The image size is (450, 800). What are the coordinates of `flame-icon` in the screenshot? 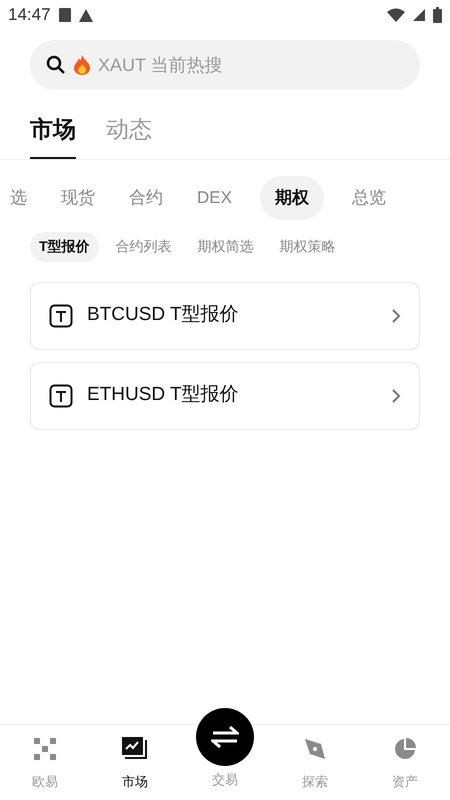 It's located at (82, 65).